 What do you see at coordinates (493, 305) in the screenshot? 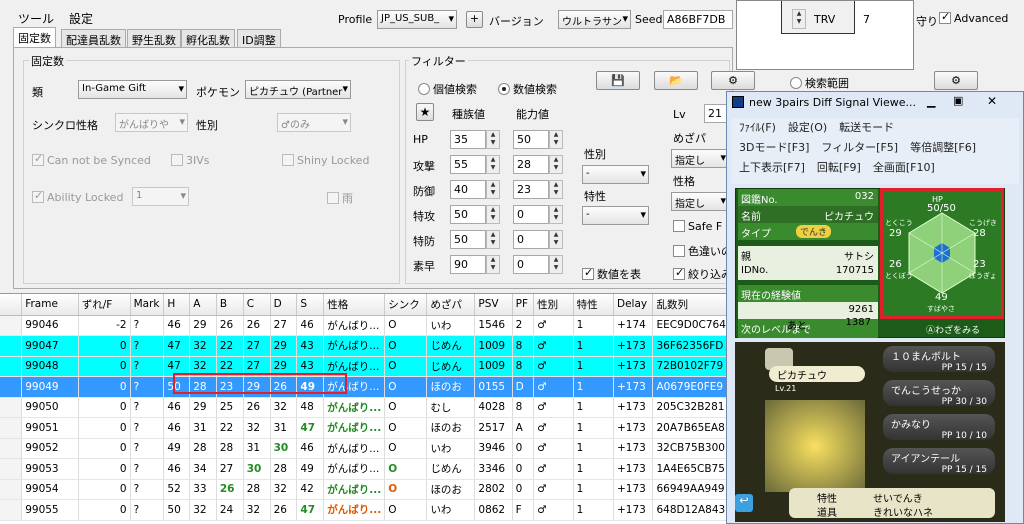
I see `column-header: PSV` at bounding box center [493, 305].